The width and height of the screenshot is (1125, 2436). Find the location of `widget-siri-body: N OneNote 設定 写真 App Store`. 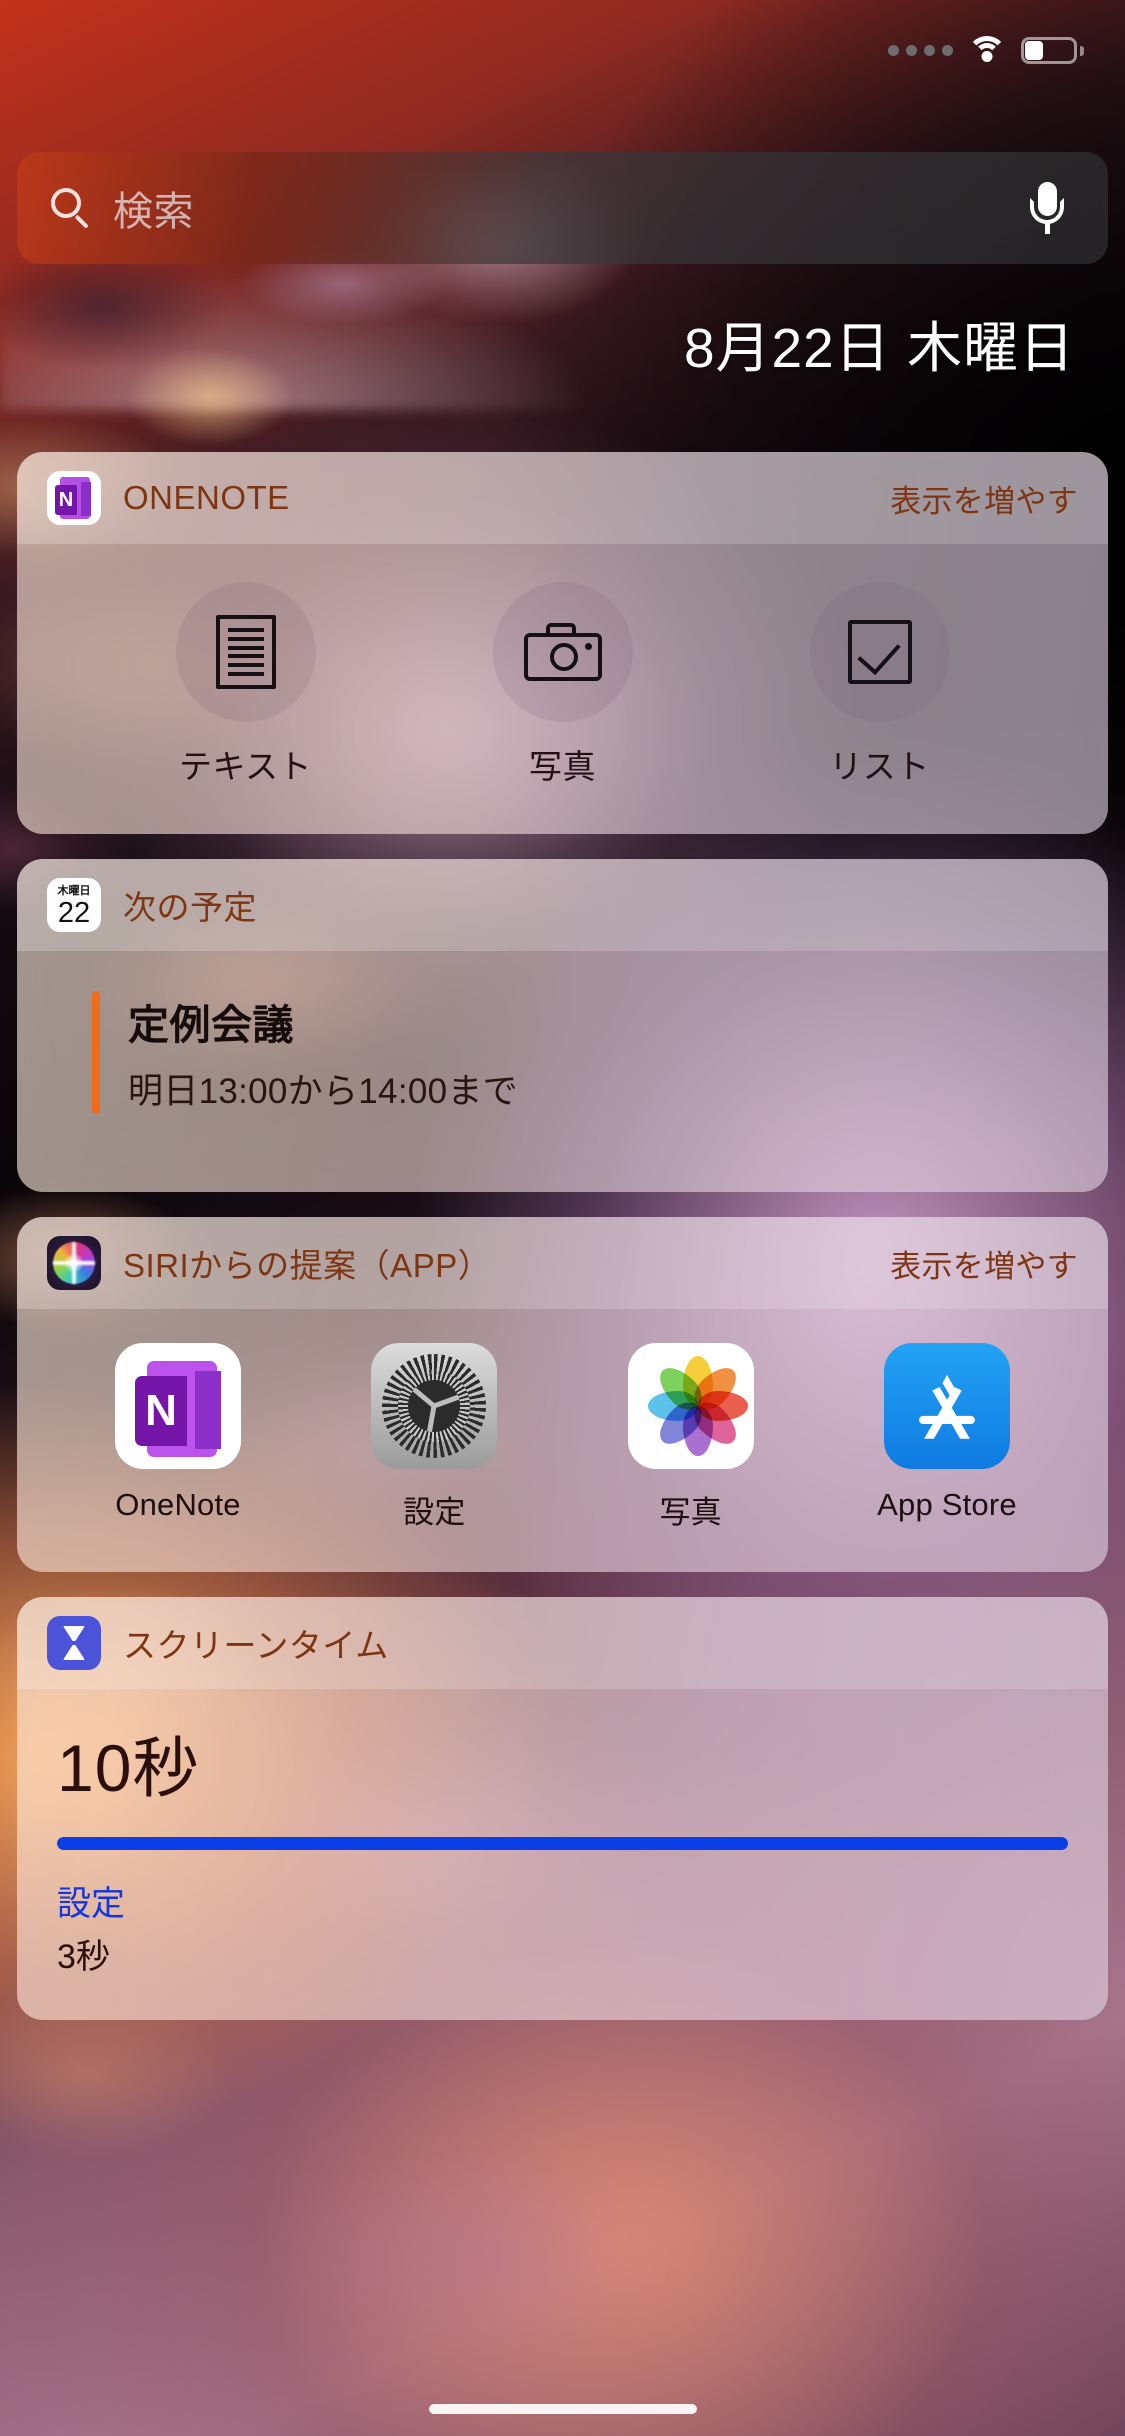

widget-siri-body: N OneNote 設定 写真 App Store is located at coordinates (562, 1440).